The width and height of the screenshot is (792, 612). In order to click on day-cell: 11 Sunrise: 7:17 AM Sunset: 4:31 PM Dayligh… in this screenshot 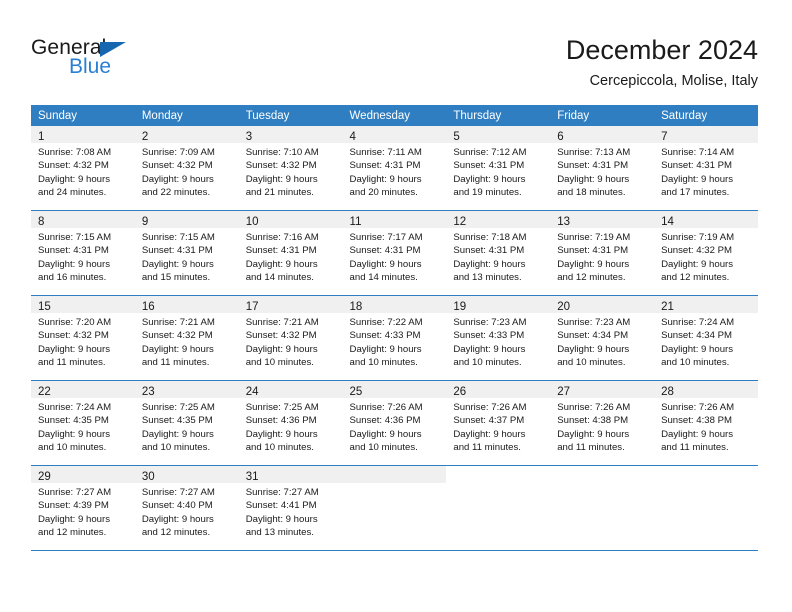, I will do `click(394, 253)`.